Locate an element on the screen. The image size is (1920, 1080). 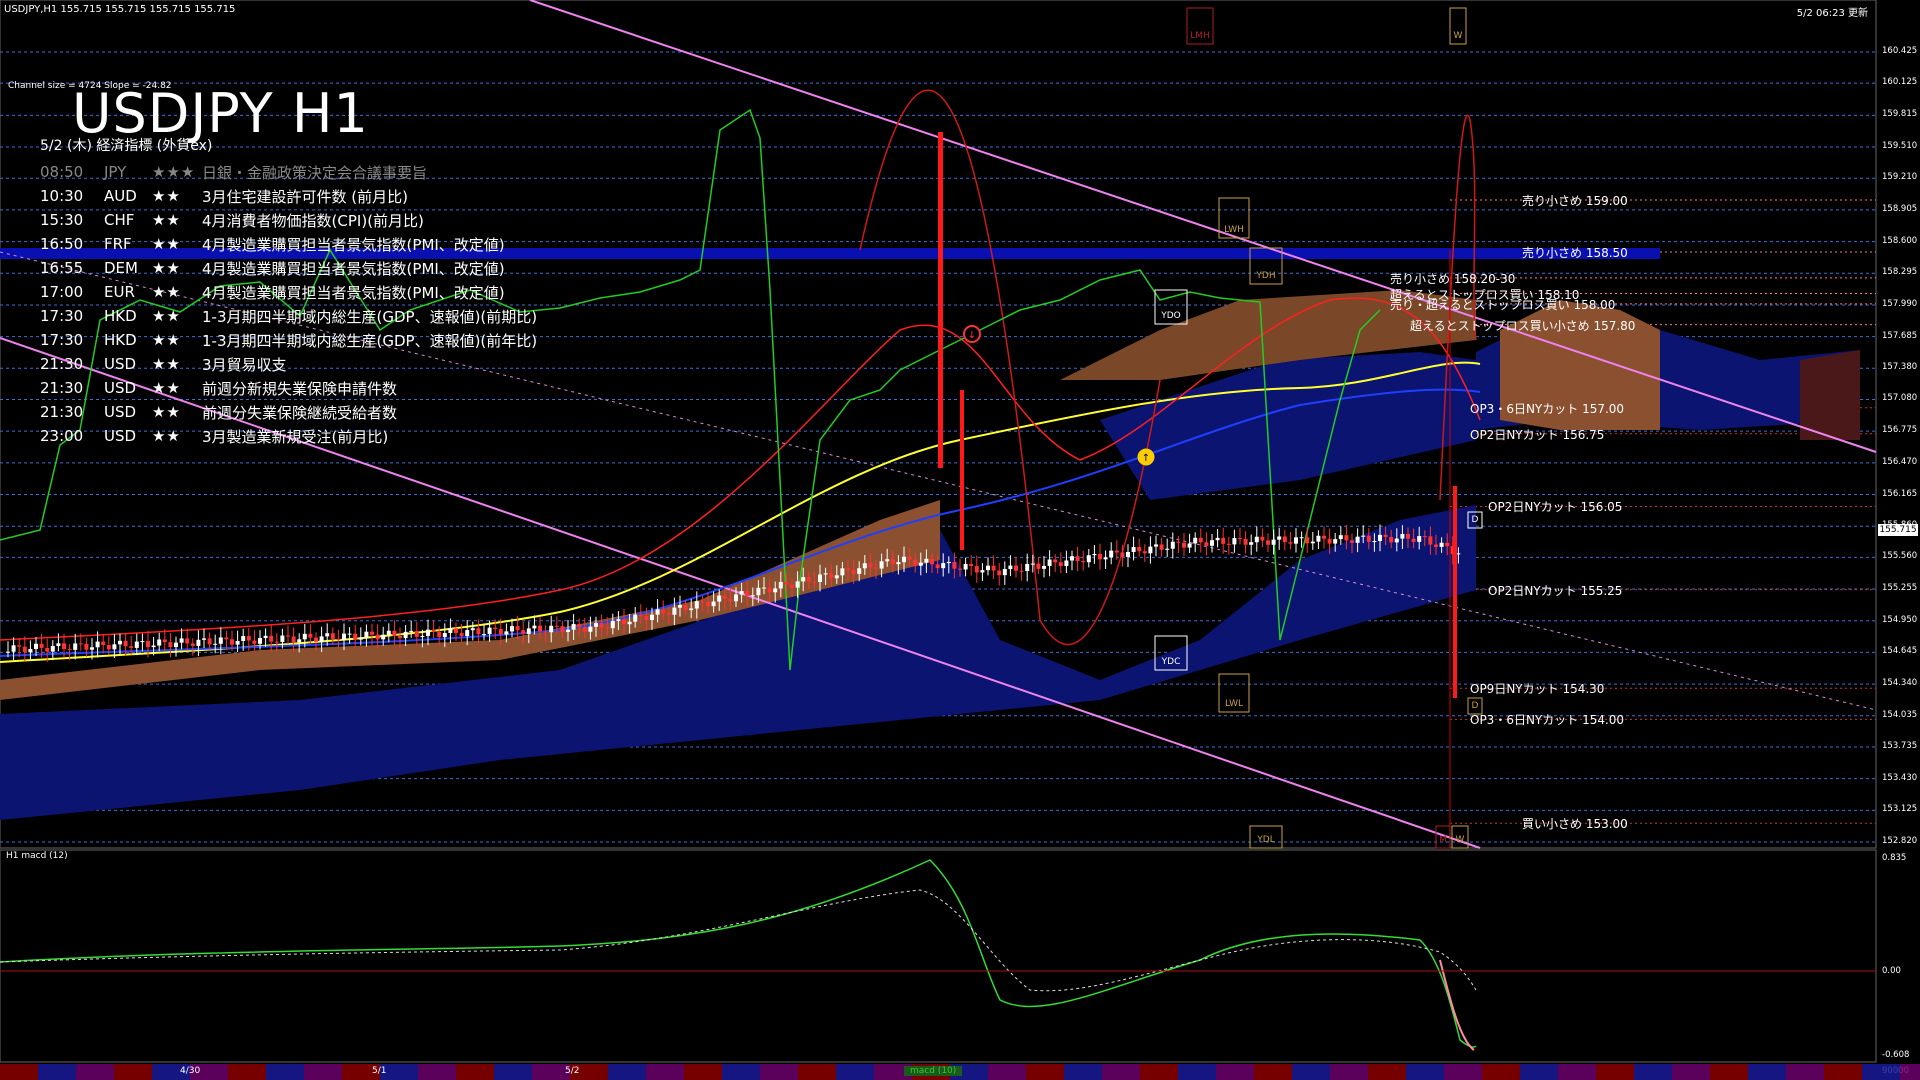
event-time: 10:30 is located at coordinates (62, 196).